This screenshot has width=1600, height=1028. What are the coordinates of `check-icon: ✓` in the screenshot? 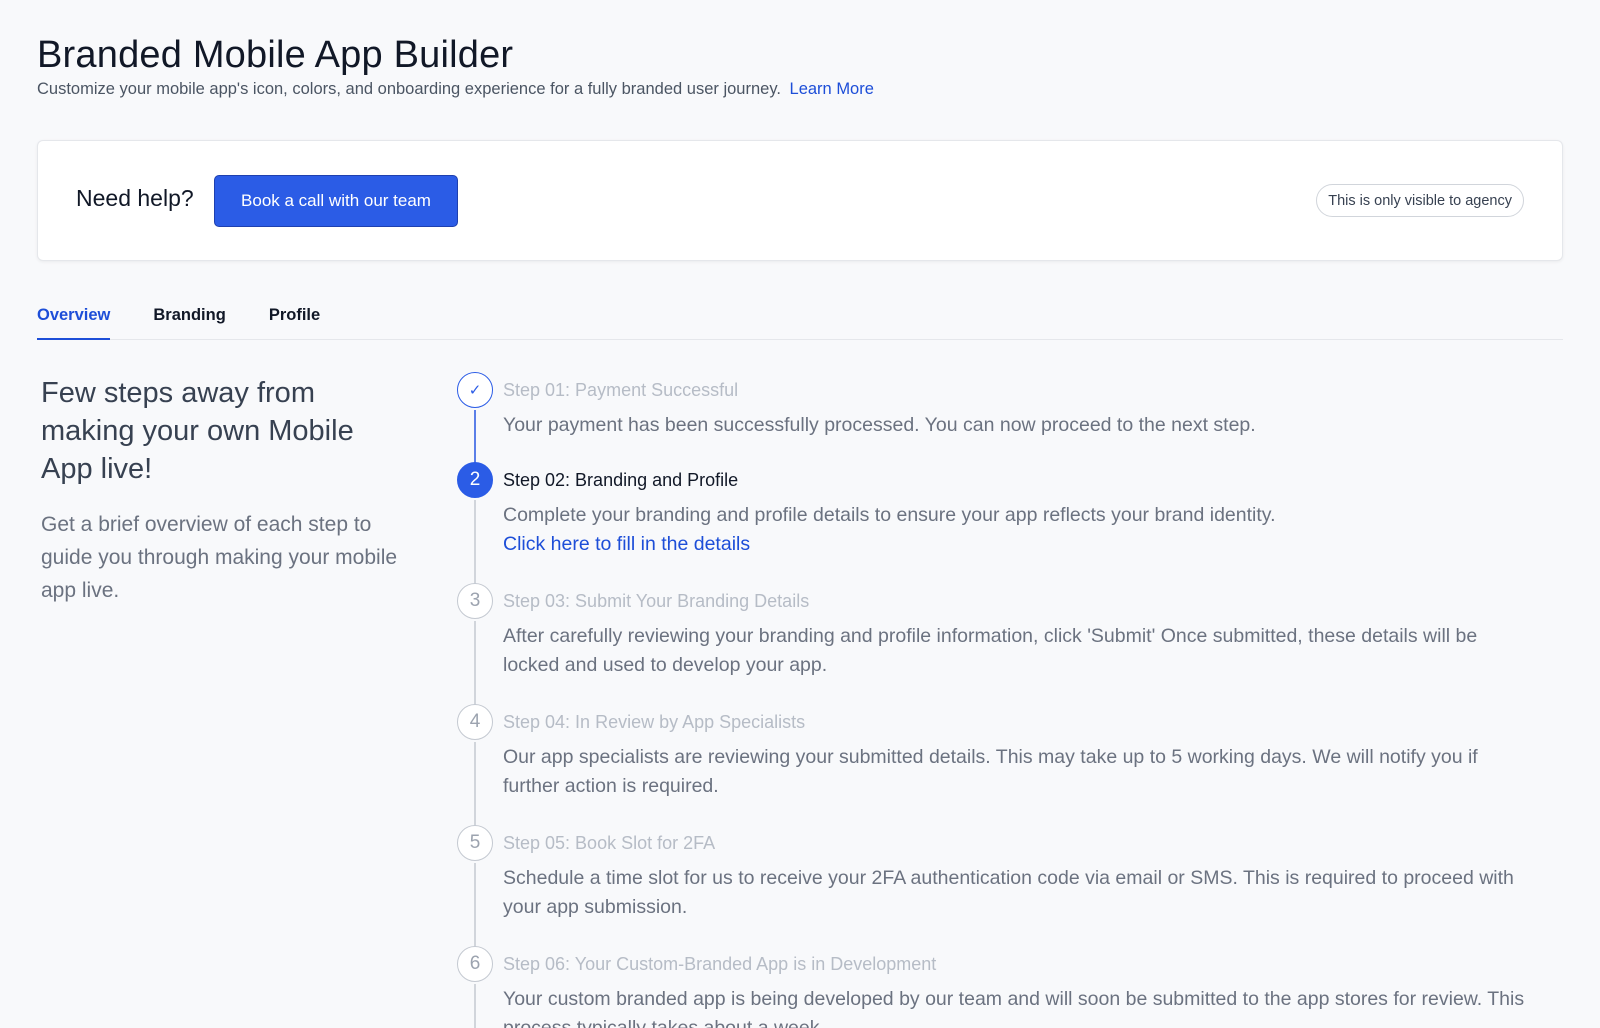 It's located at (475, 390).